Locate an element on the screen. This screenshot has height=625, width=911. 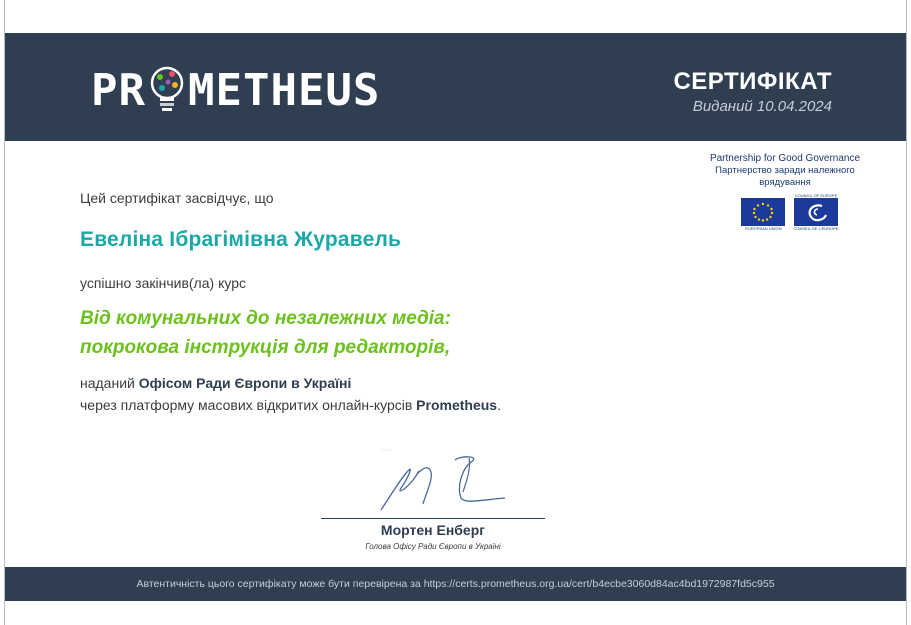
coe-flag: COUNCIL OF EUROPE CONSEIL DE L'EUROPE is located at coordinates (815, 212).